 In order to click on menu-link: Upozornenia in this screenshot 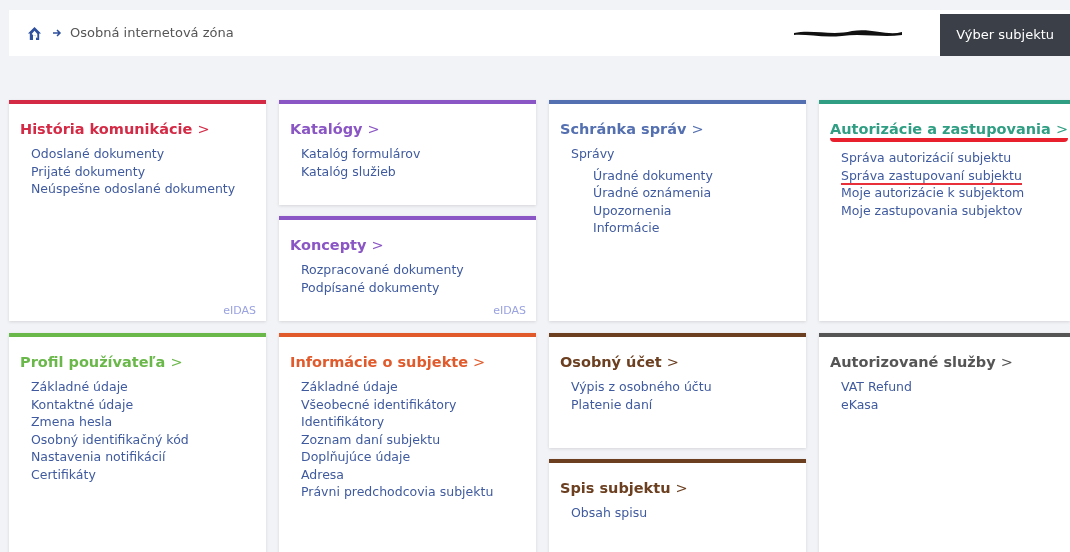, I will do `click(632, 211)`.